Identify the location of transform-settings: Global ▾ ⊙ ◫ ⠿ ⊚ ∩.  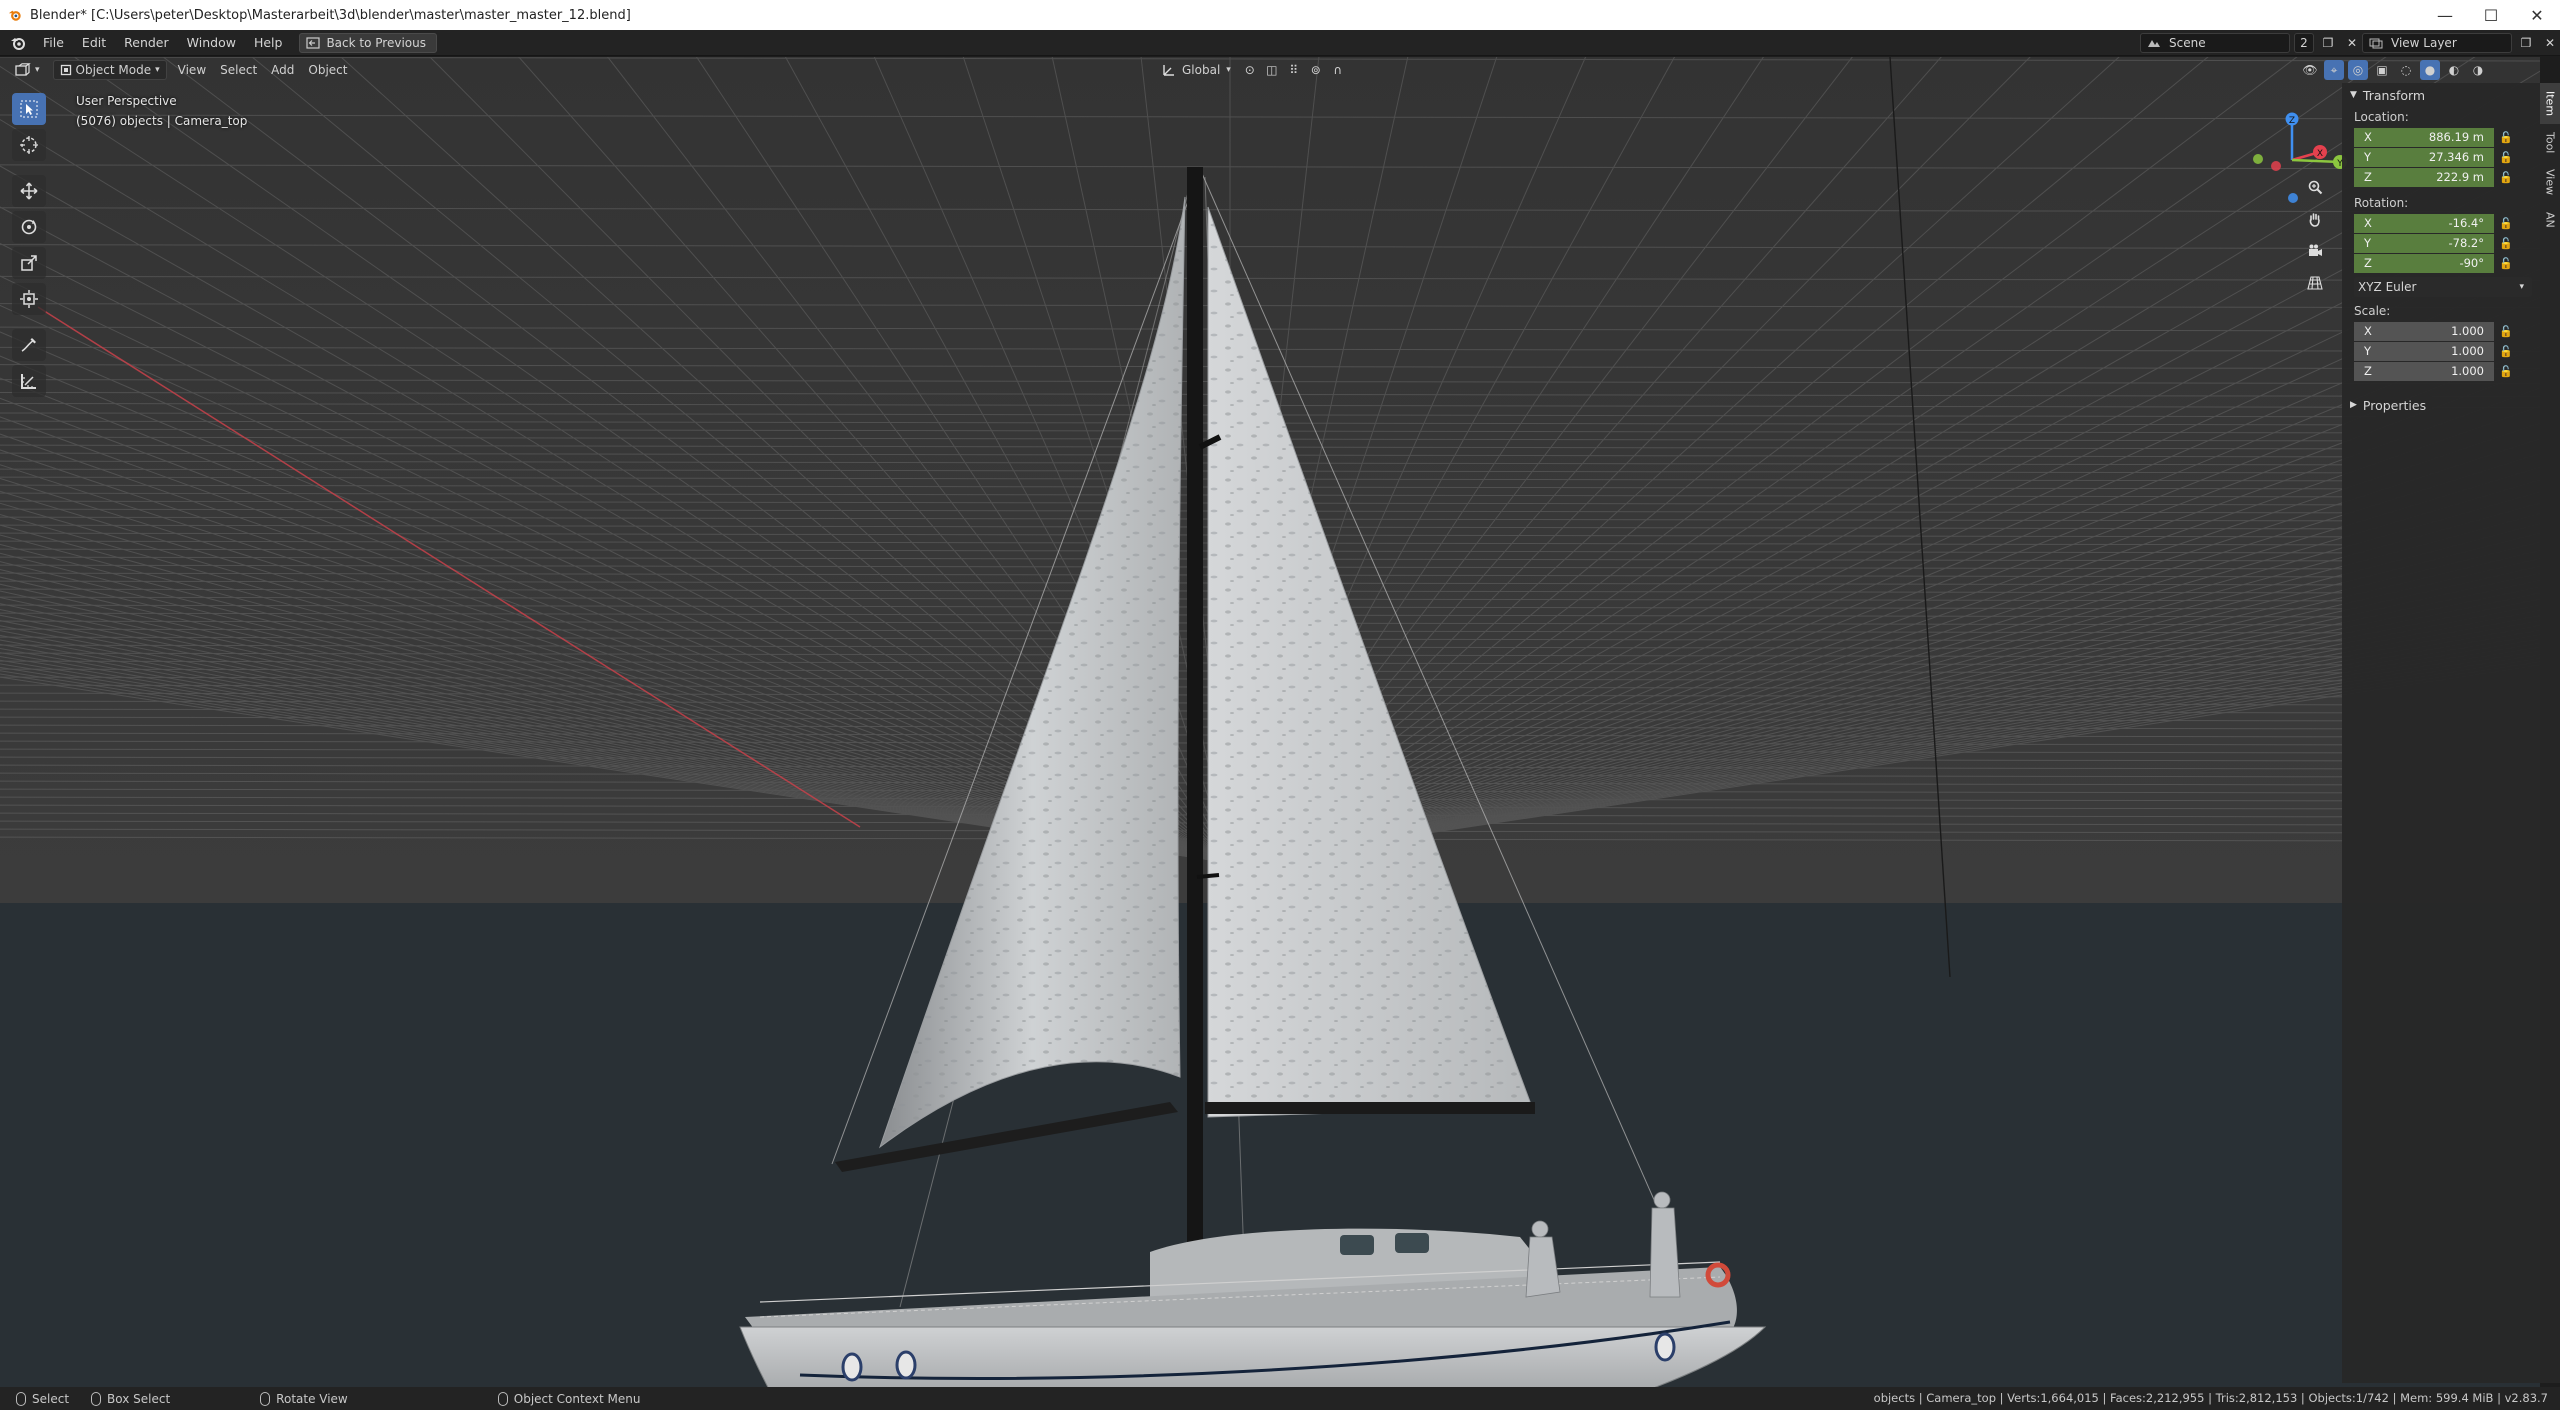
(1251, 70).